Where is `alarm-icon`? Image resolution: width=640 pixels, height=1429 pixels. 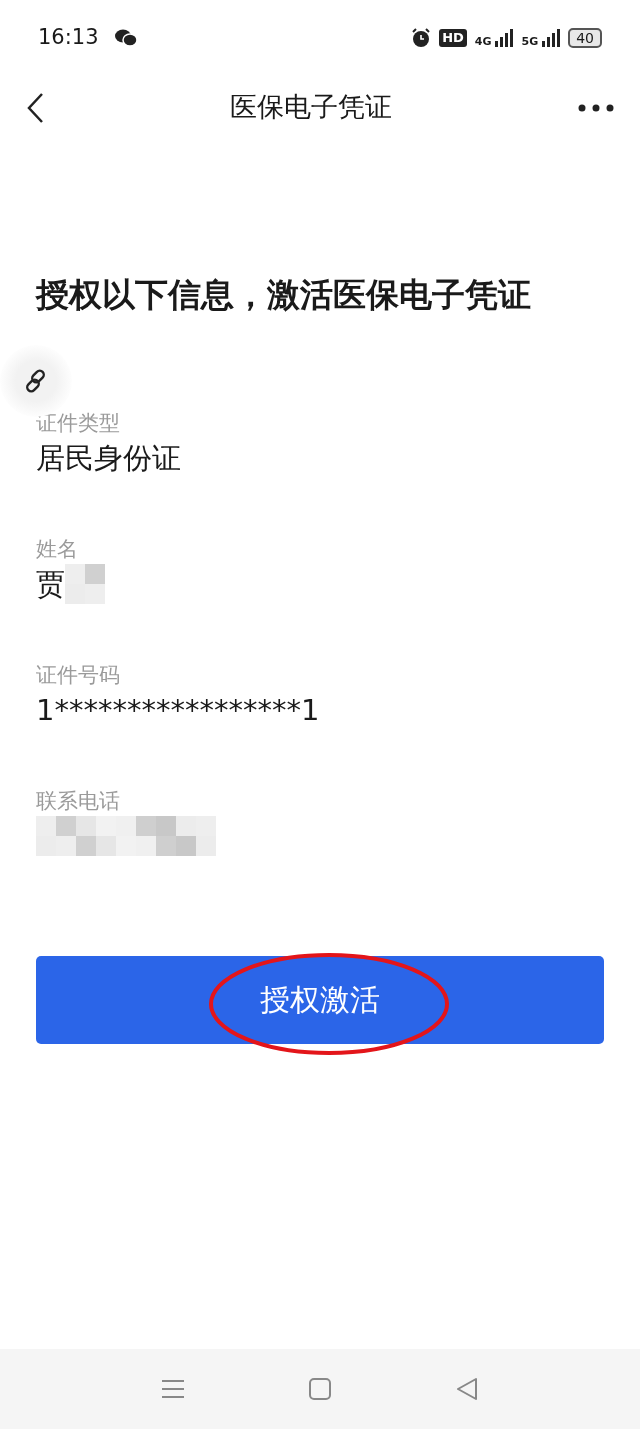 alarm-icon is located at coordinates (421, 37).